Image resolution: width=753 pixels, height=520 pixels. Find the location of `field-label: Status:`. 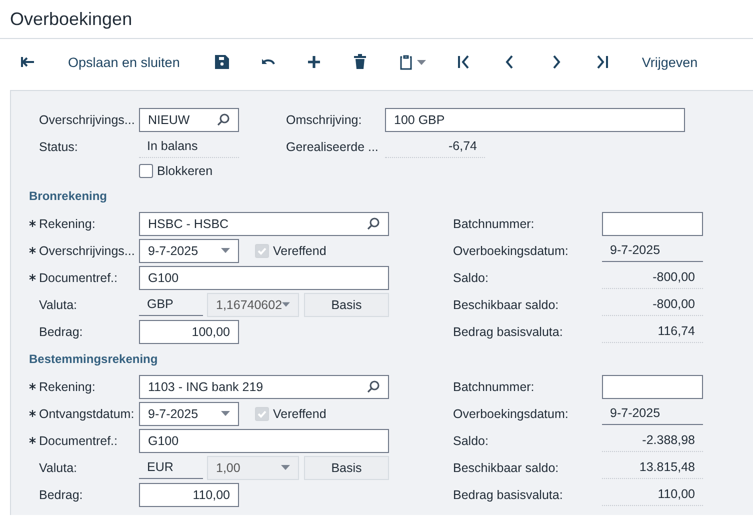

field-label: Status: is located at coordinates (59, 147).